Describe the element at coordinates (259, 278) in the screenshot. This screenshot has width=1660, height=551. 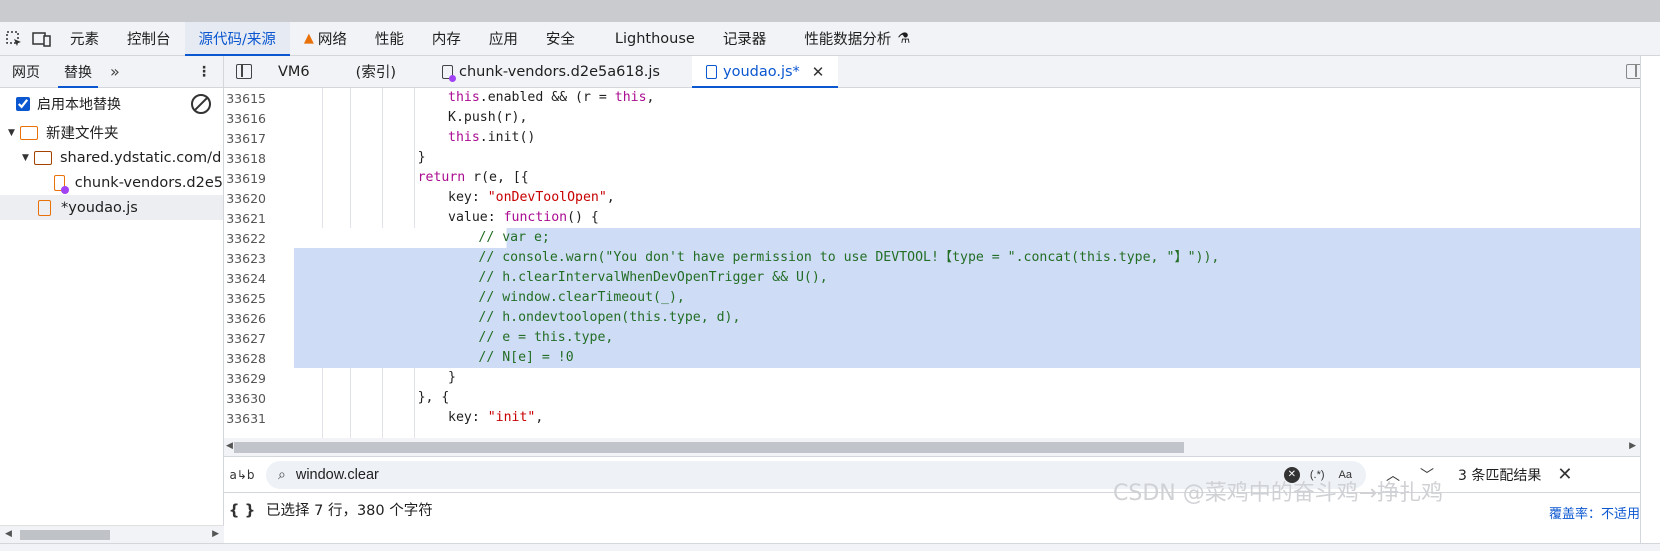
I see `line-number: 33624` at that location.